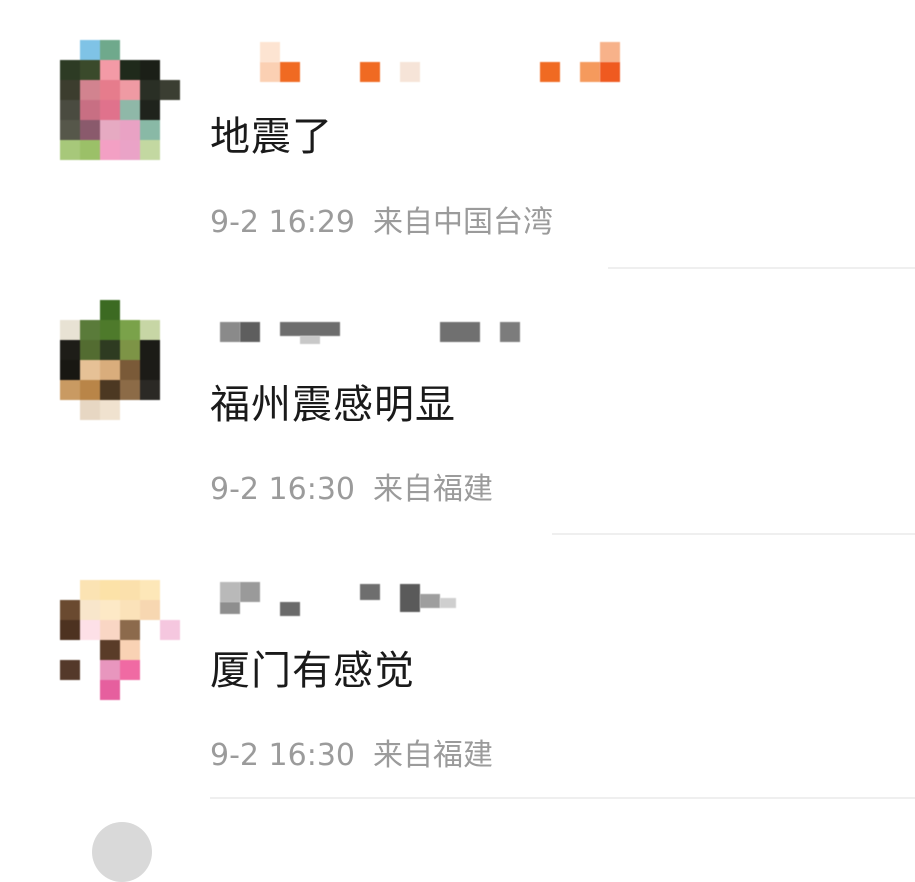  What do you see at coordinates (562, 798) in the screenshot?
I see `divider` at bounding box center [562, 798].